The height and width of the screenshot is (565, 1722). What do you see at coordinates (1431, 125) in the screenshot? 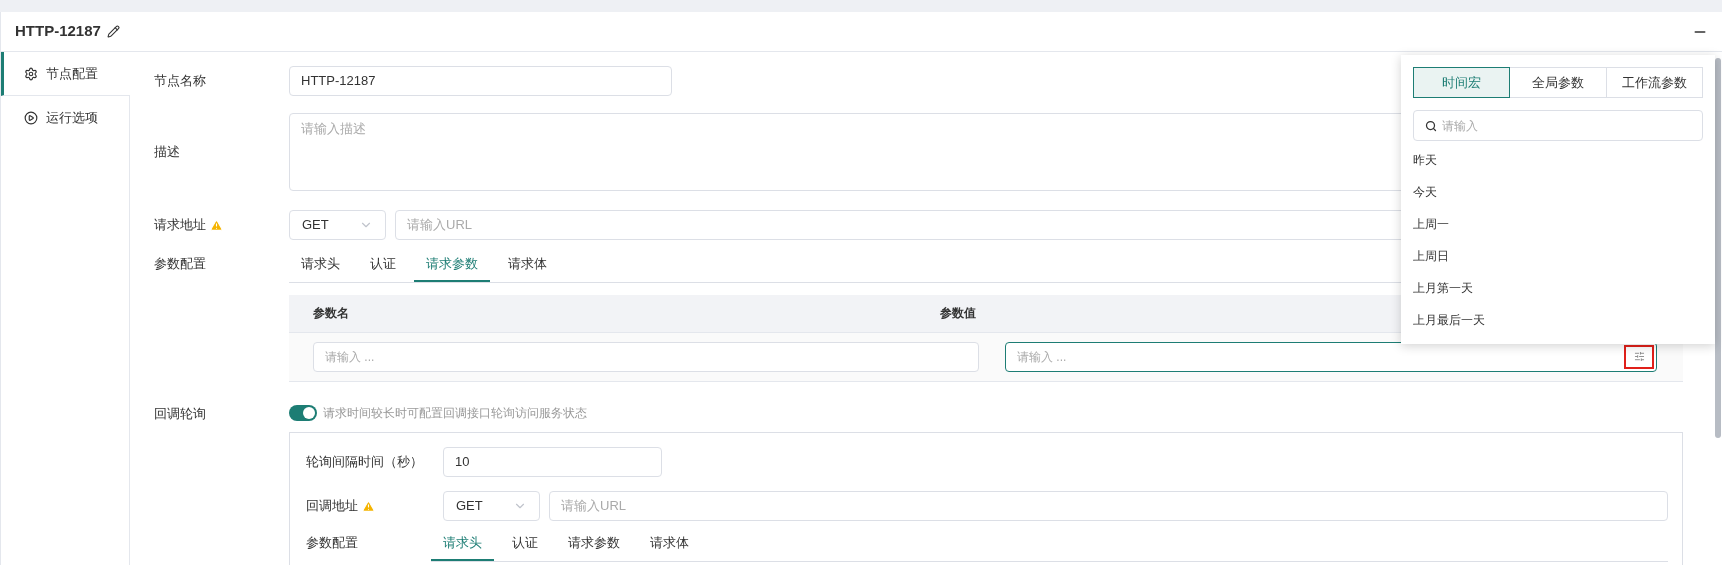
I see `search-icon` at bounding box center [1431, 125].